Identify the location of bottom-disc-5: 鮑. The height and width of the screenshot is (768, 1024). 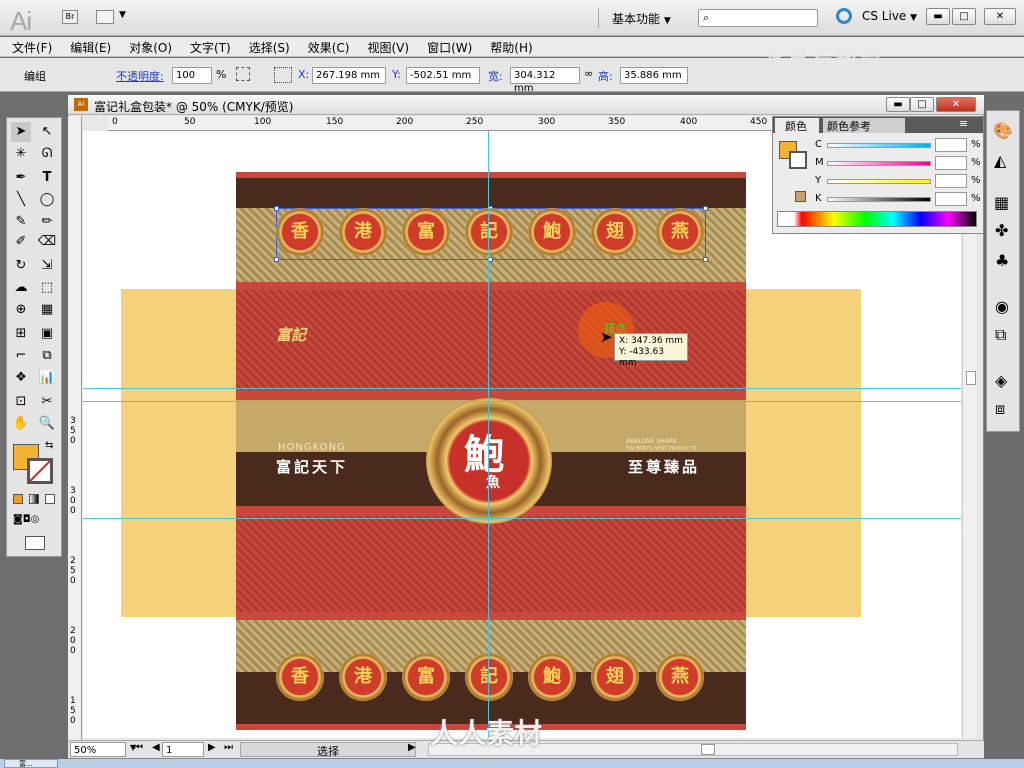
(552, 677).